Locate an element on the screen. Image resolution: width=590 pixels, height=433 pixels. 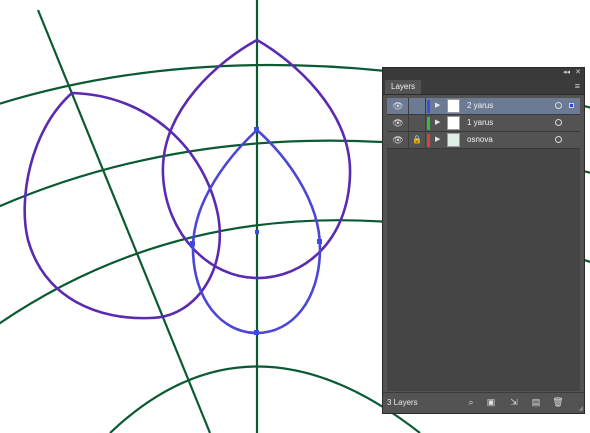
anchor-point-center is located at coordinates (257, 232).